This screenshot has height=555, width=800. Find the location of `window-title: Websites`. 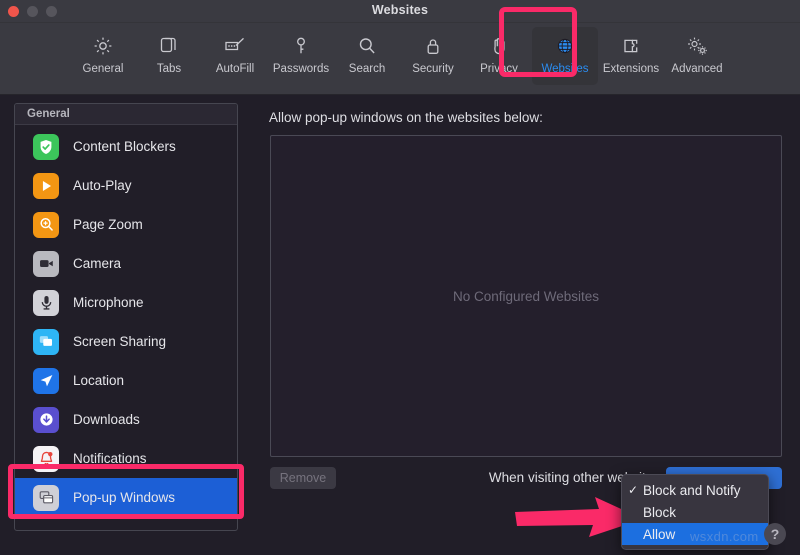

window-title: Websites is located at coordinates (400, 10).